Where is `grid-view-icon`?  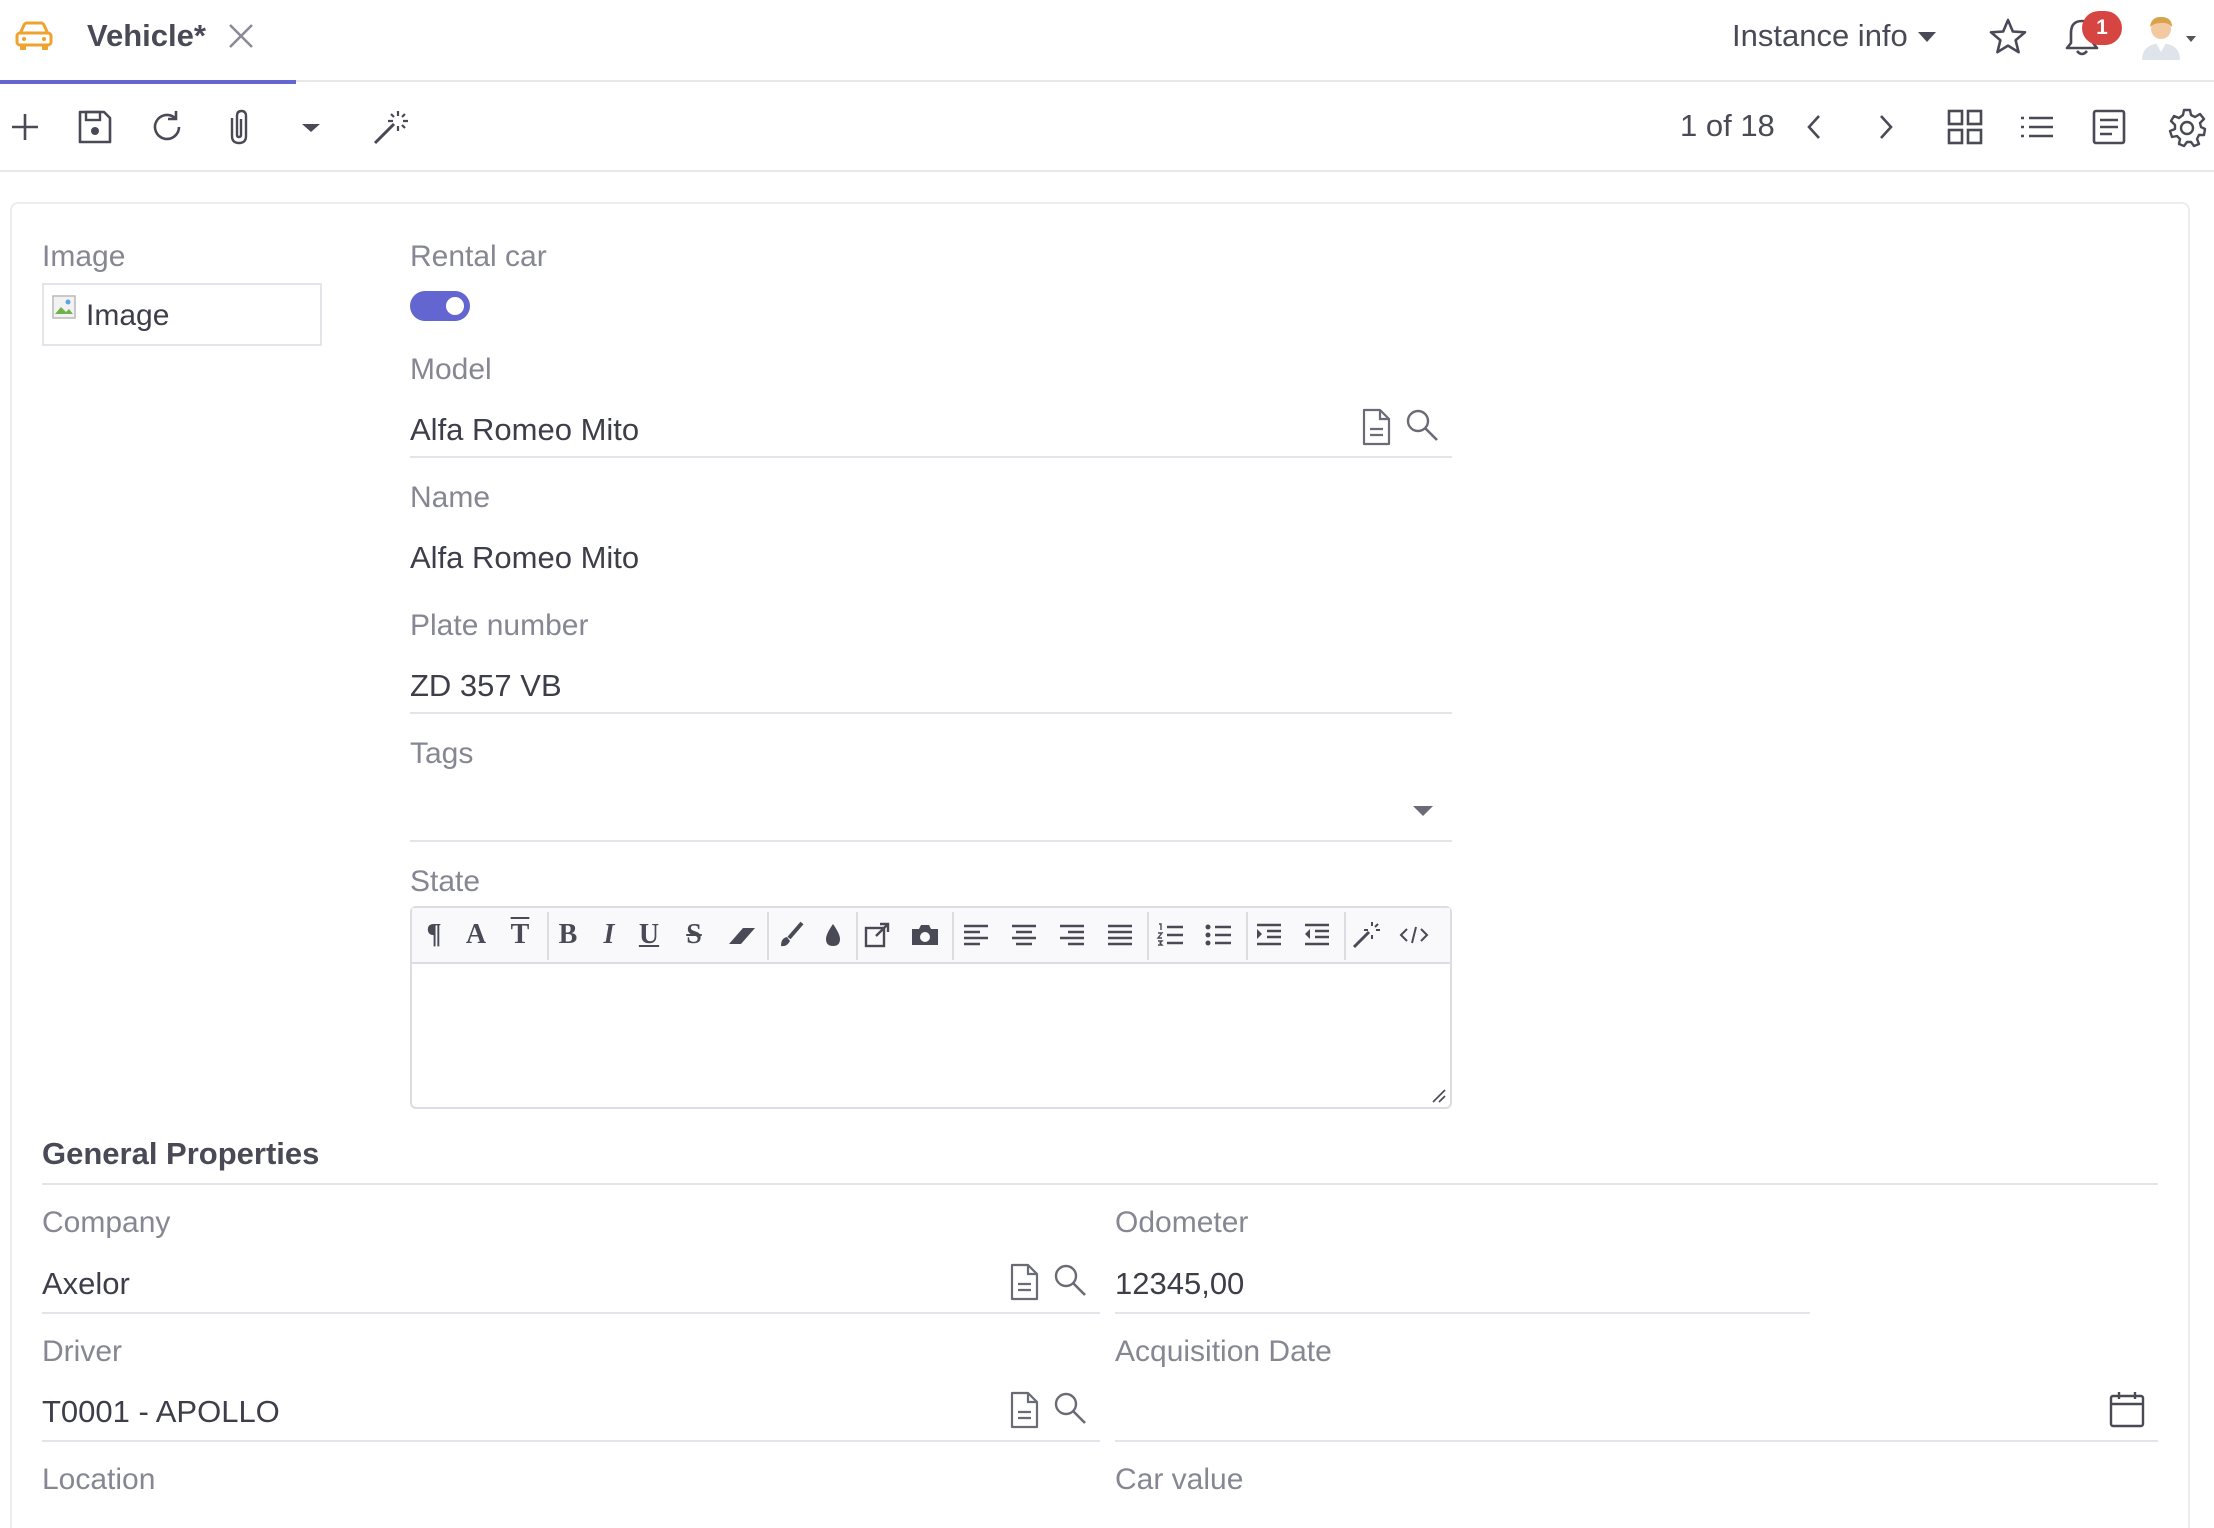
grid-view-icon is located at coordinates (1965, 127).